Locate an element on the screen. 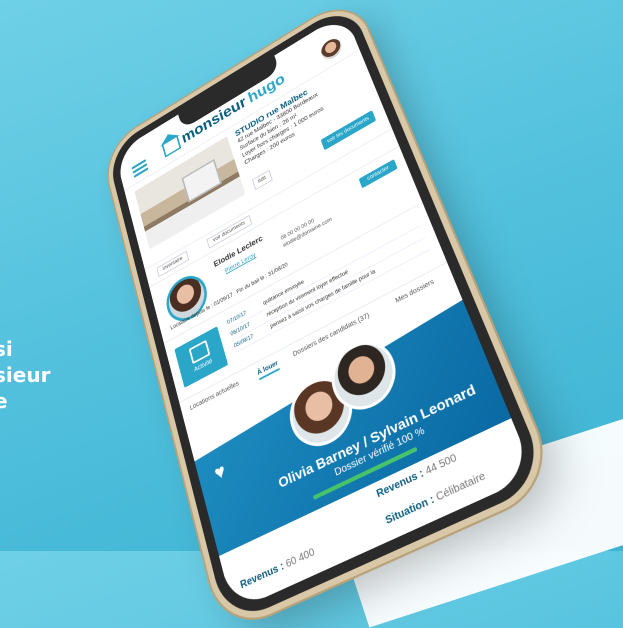  heart-icon: ♥ is located at coordinates (220, 473).